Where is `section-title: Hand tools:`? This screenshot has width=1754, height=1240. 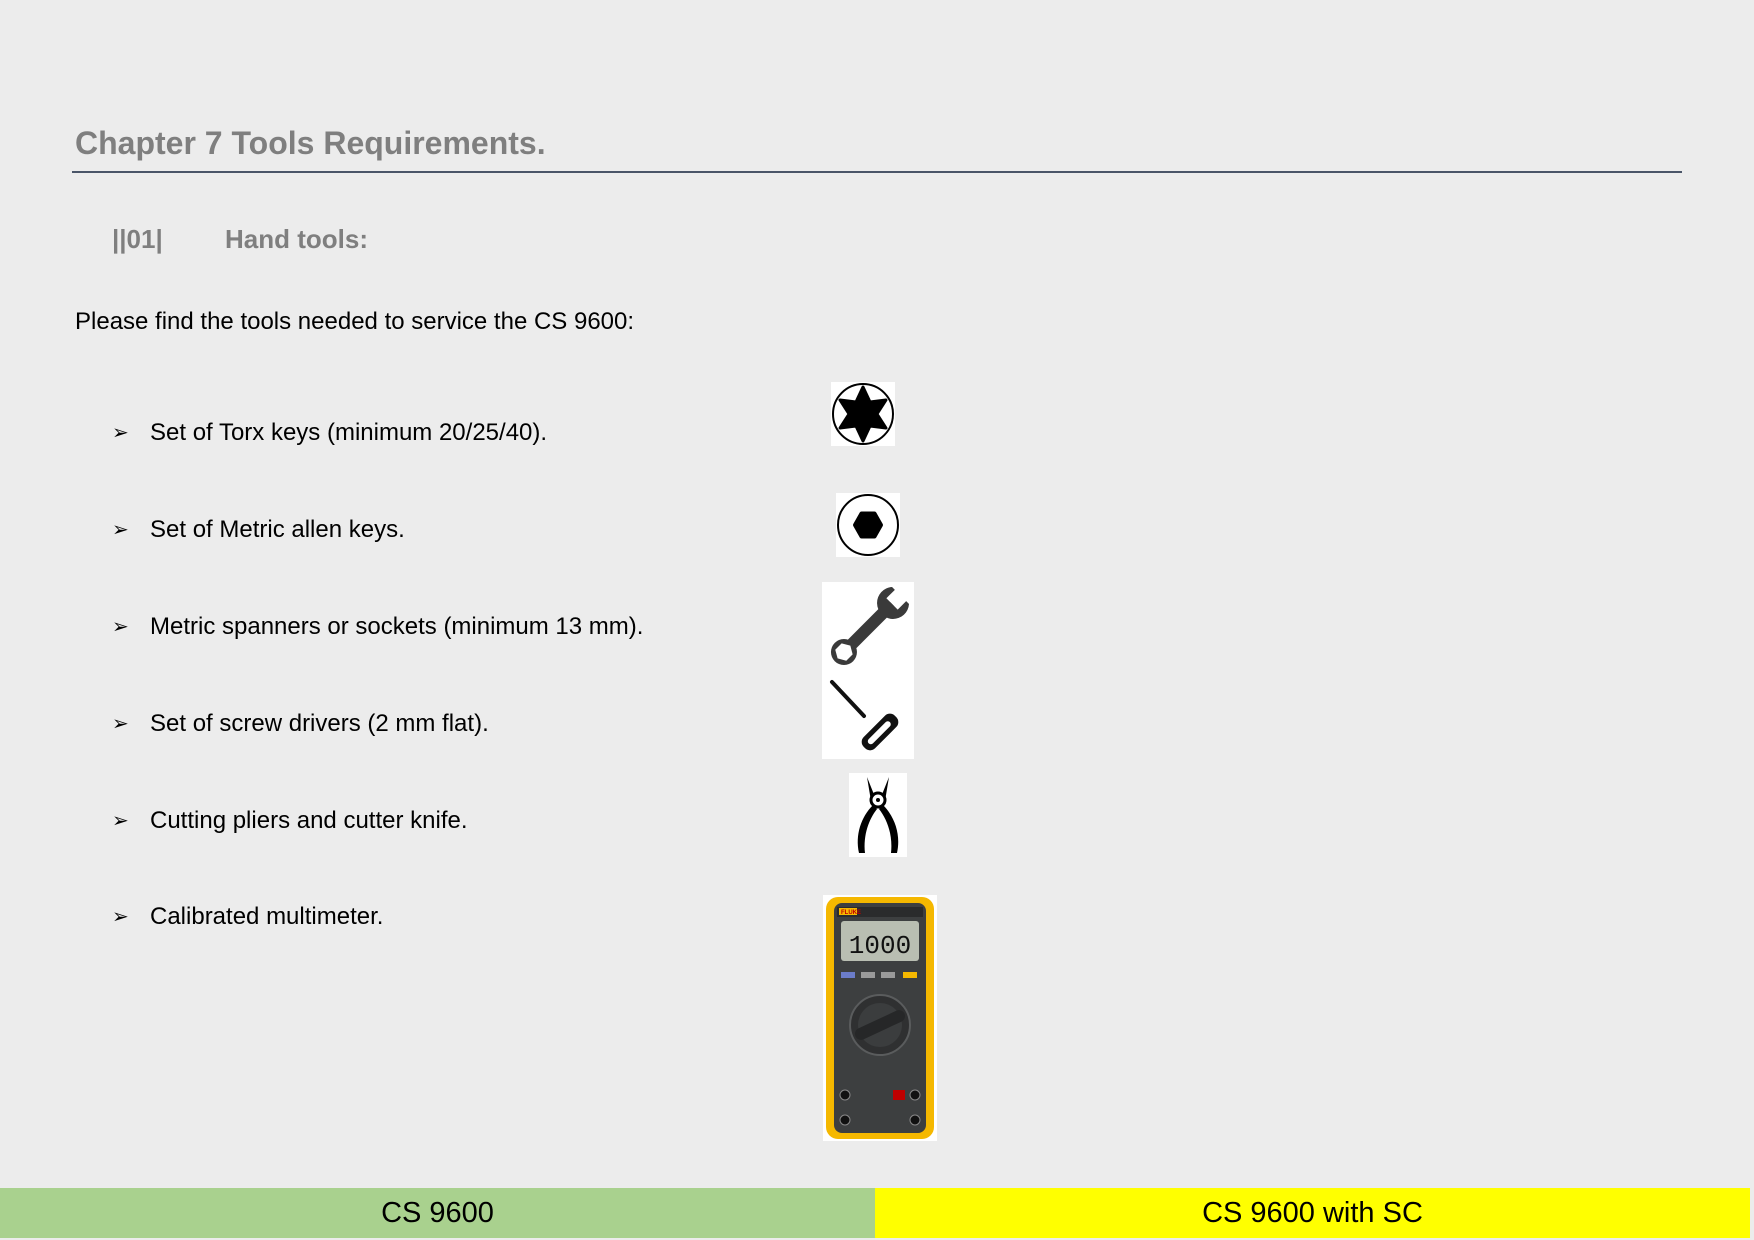 section-title: Hand tools: is located at coordinates (296, 239).